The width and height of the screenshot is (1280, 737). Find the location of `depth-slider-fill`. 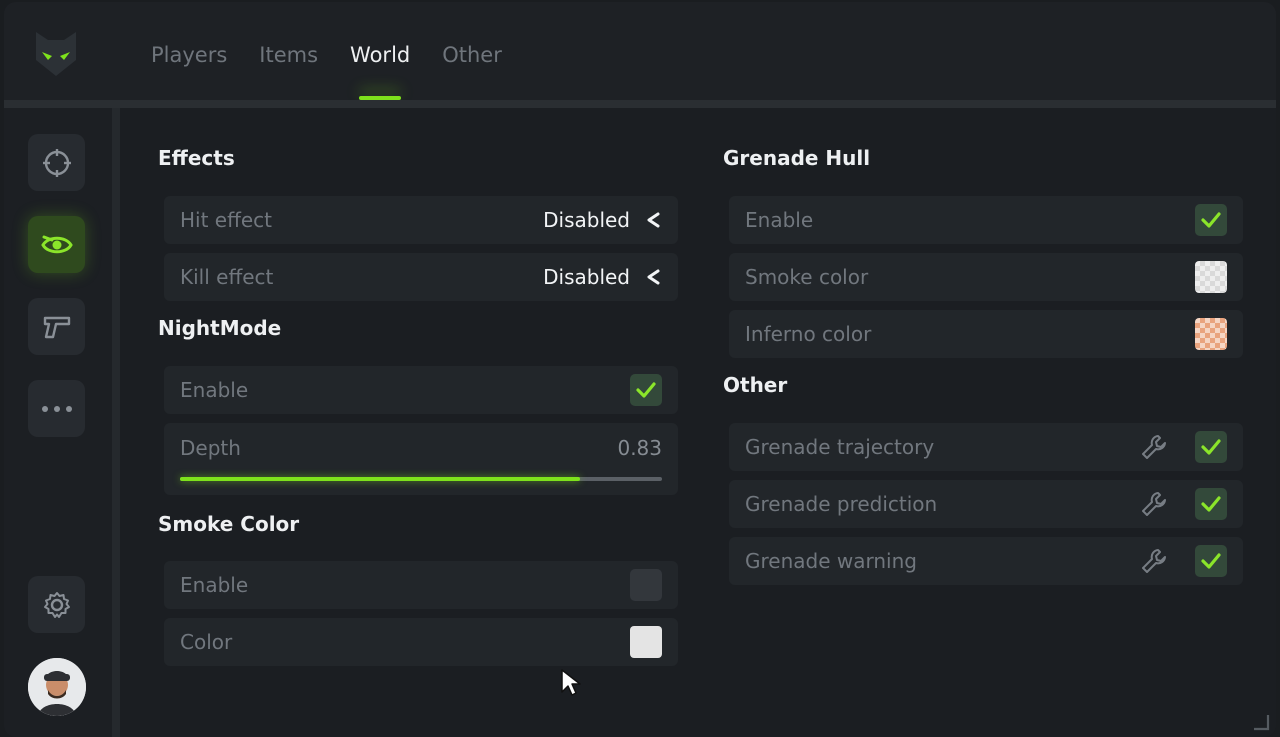

depth-slider-fill is located at coordinates (380, 479).